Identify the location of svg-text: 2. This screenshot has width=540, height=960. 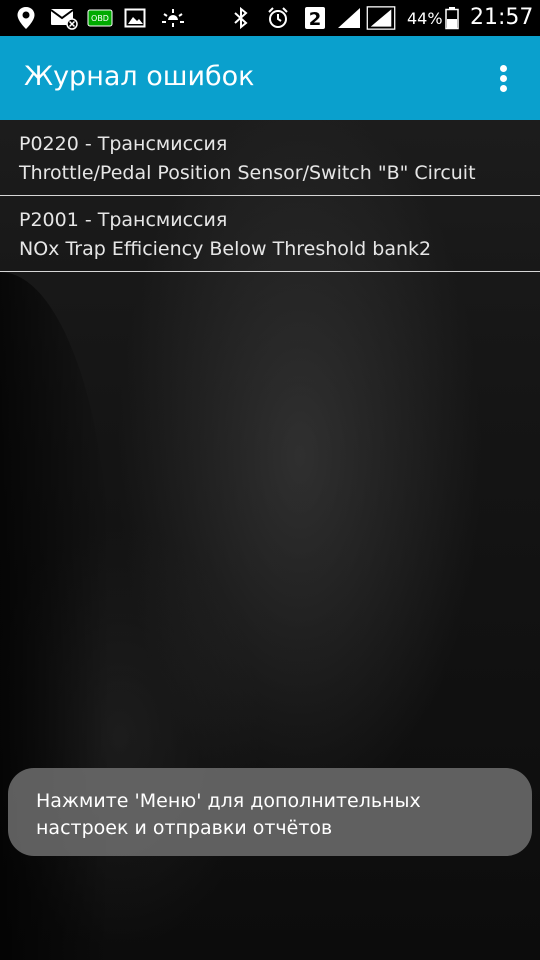
(315, 19).